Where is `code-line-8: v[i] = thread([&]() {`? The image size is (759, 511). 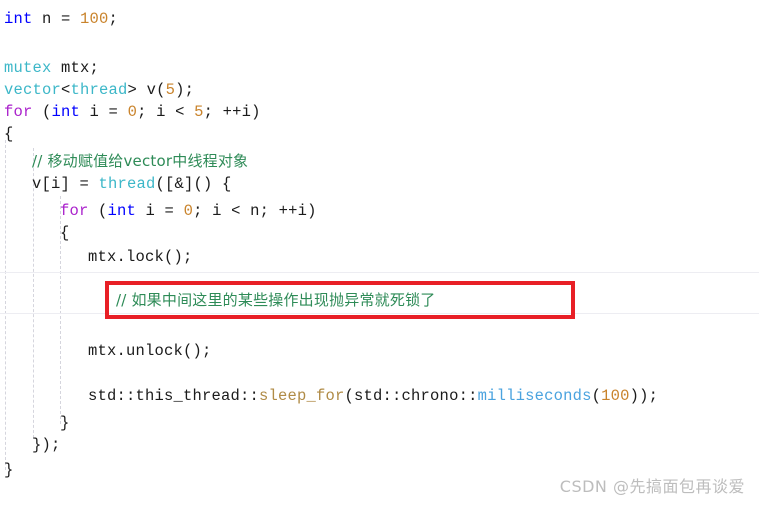 code-line-8: v[i] = thread([&]() { is located at coordinates (132, 184).